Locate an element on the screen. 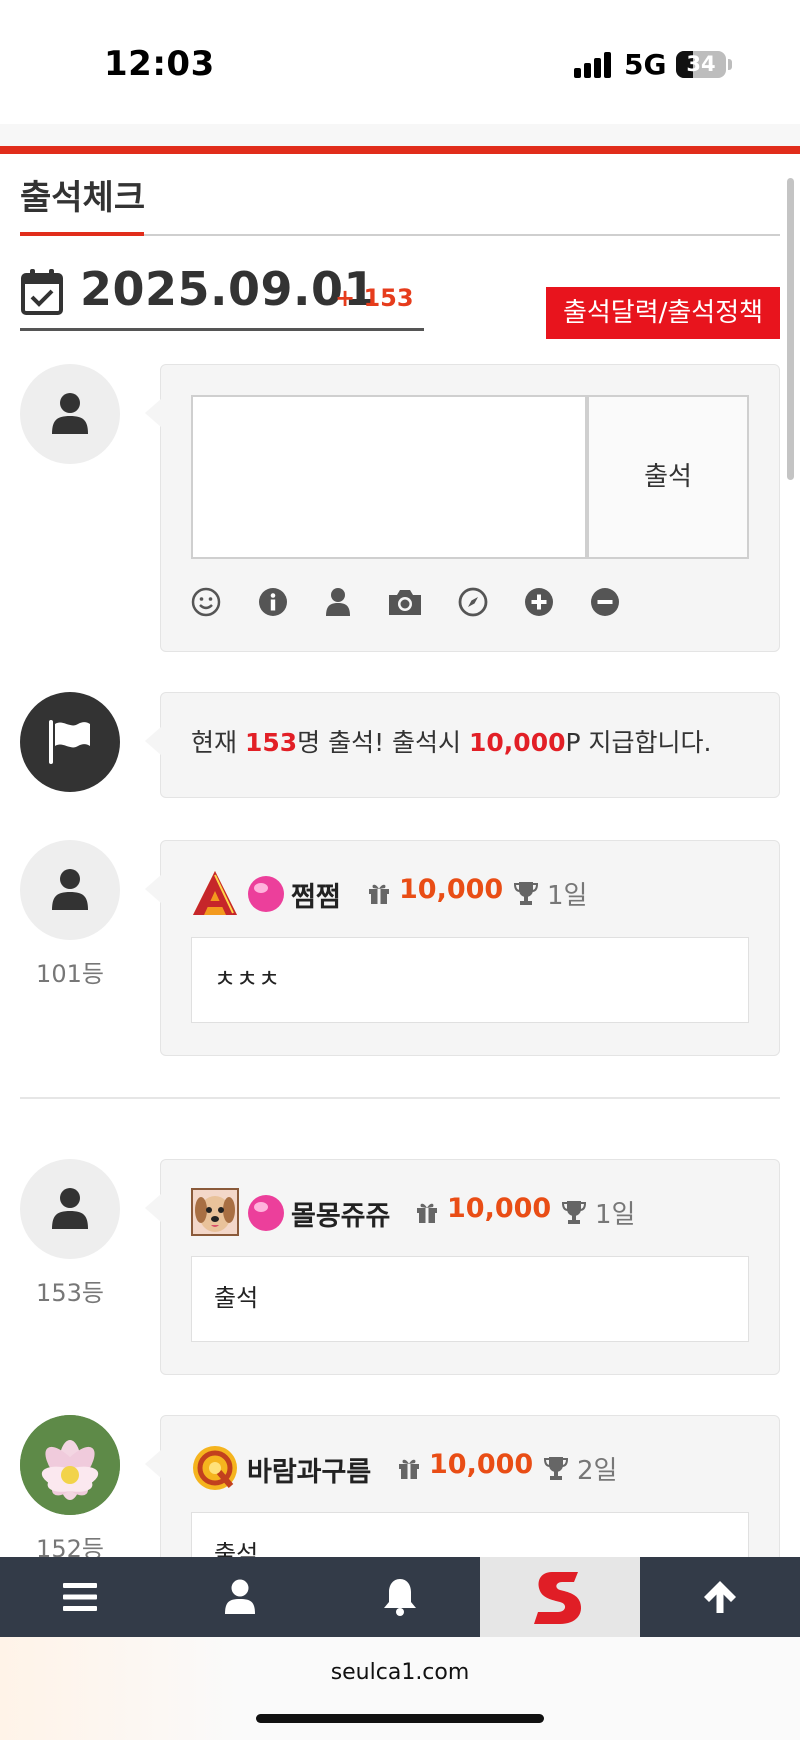 The width and height of the screenshot is (800, 1740). attendance-count: + 153 is located at coordinates (374, 298).